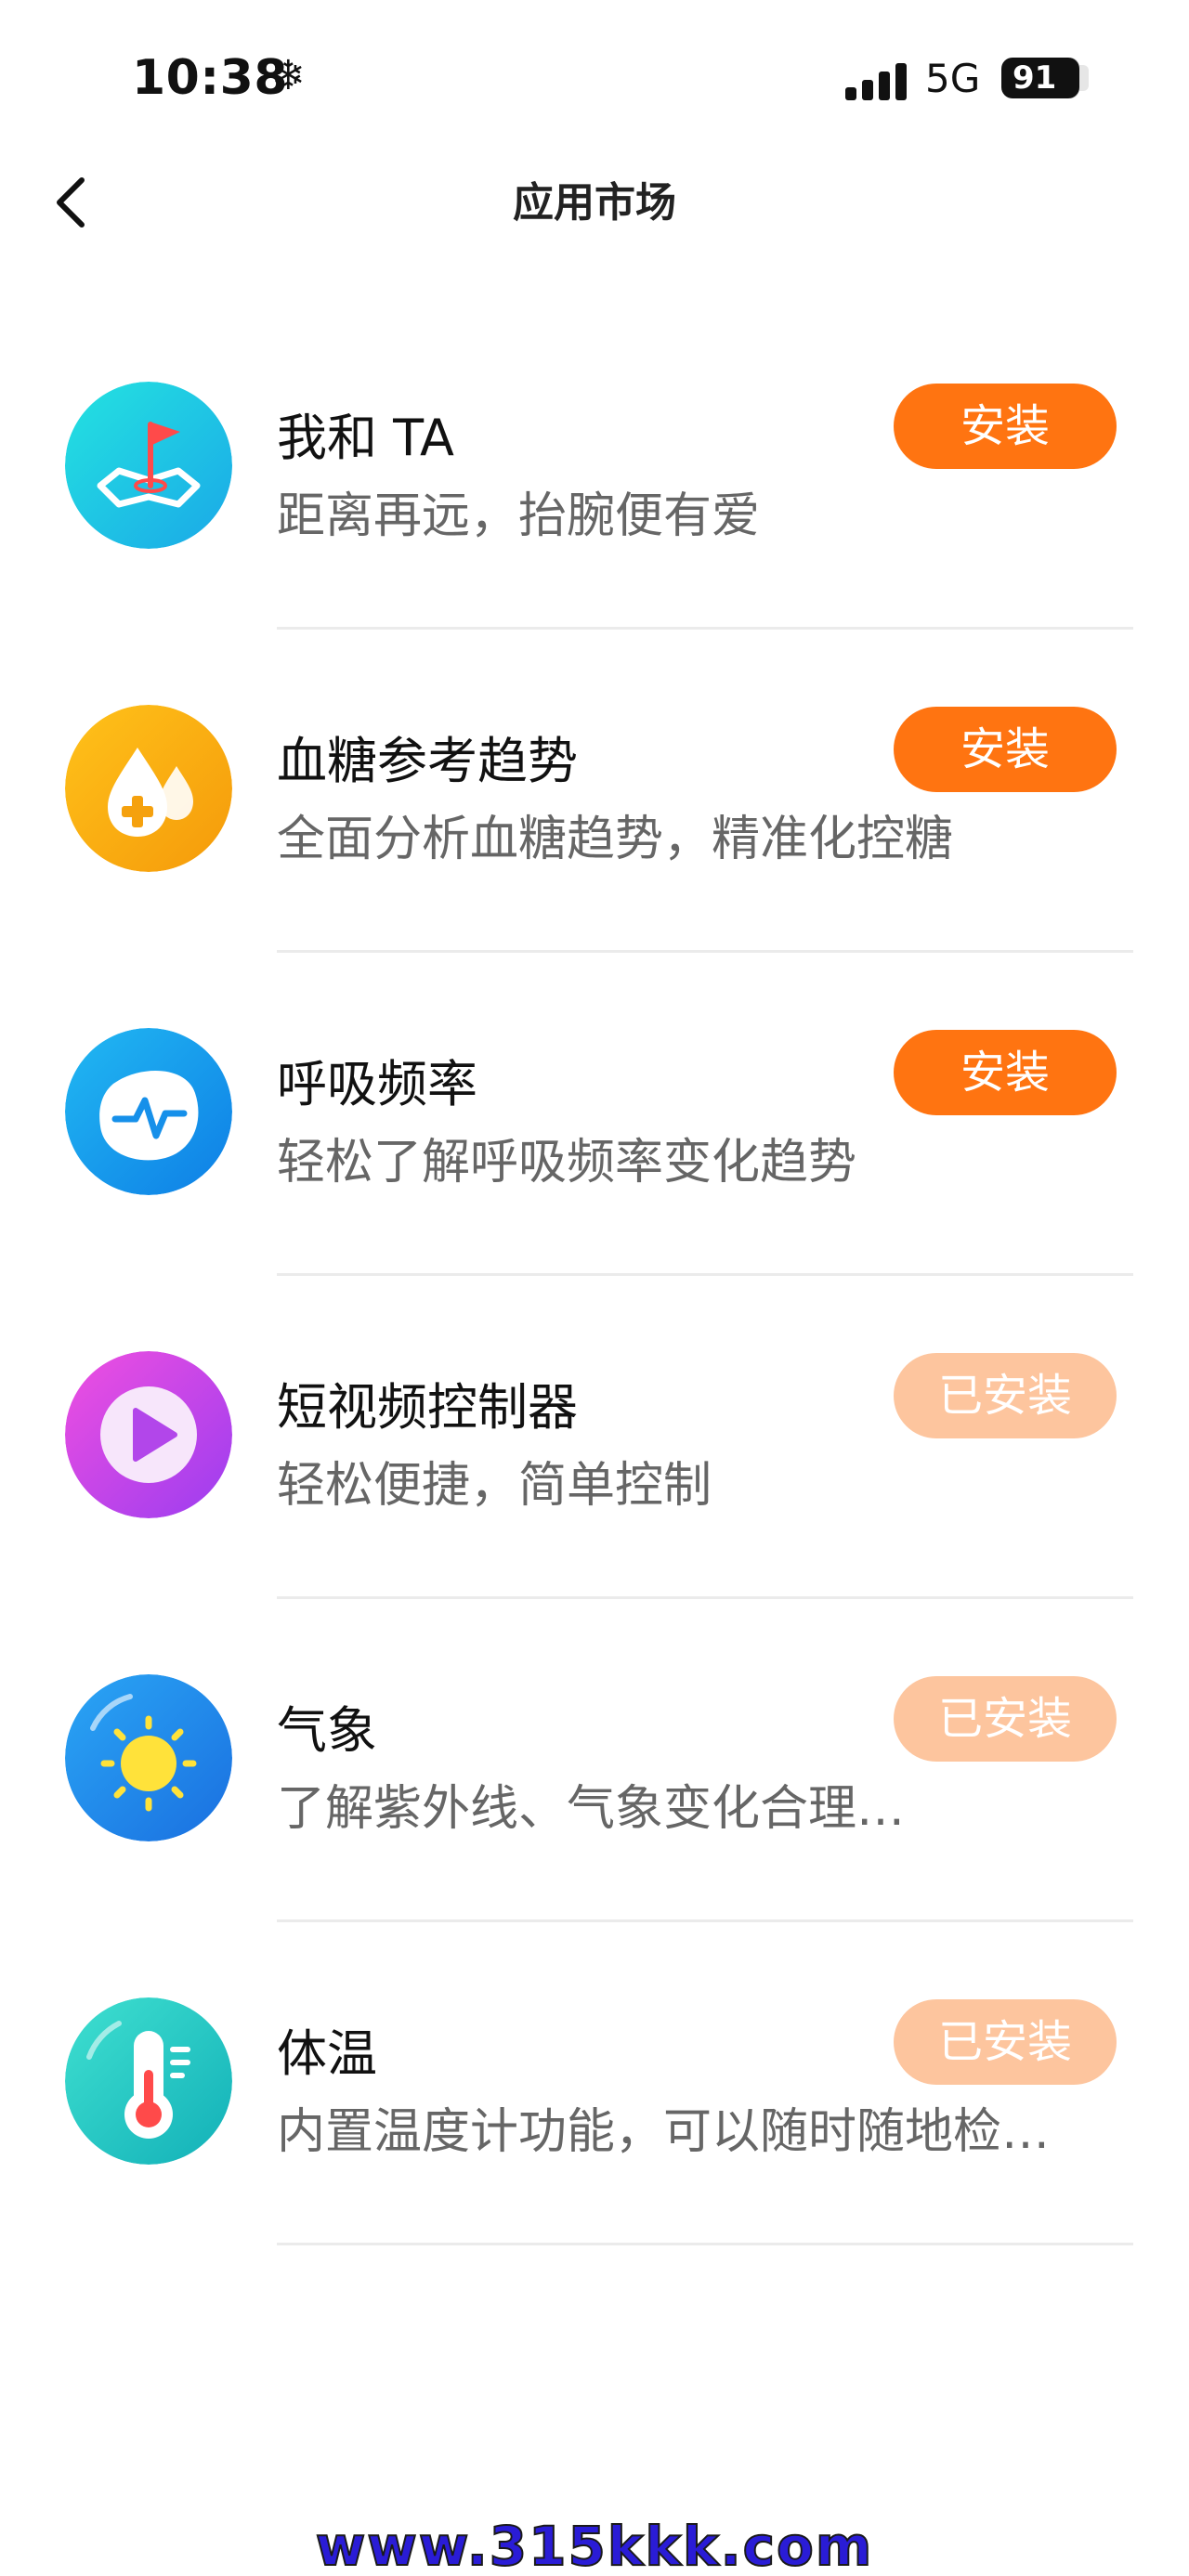 The image size is (1189, 2576). I want to click on play-icon, so click(148, 1434).